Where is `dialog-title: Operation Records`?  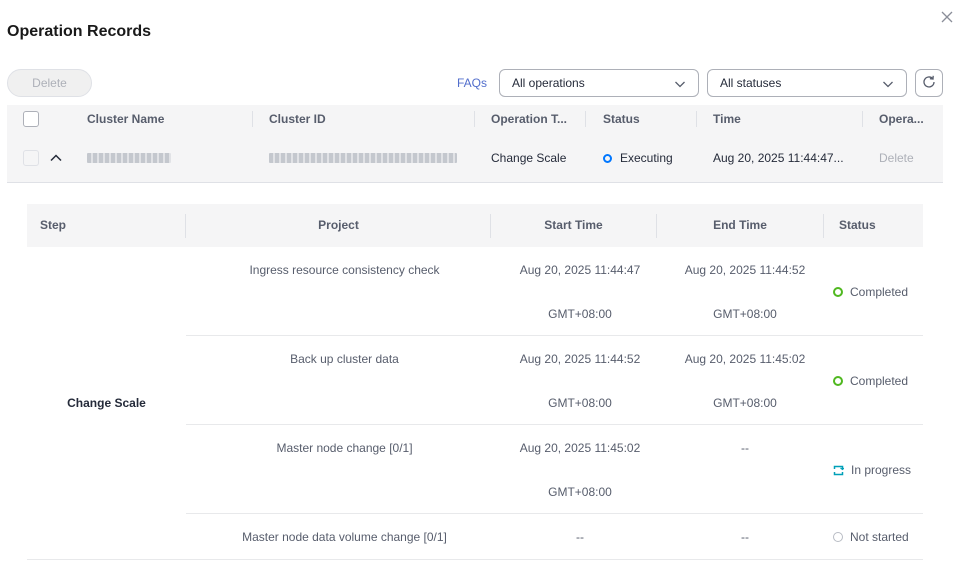
dialog-title: Operation Records is located at coordinates (79, 31).